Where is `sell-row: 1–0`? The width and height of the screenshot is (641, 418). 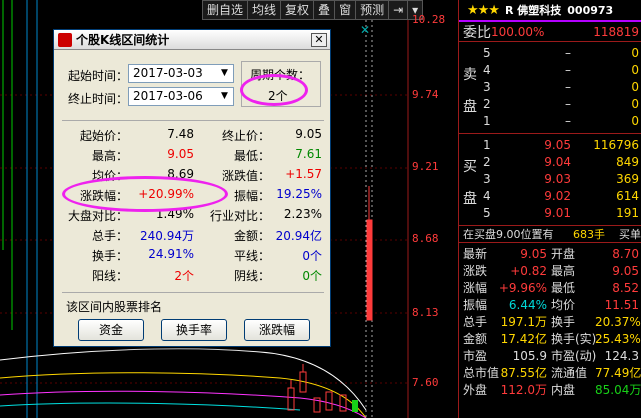 sell-row: 1–0 is located at coordinates (562, 120).